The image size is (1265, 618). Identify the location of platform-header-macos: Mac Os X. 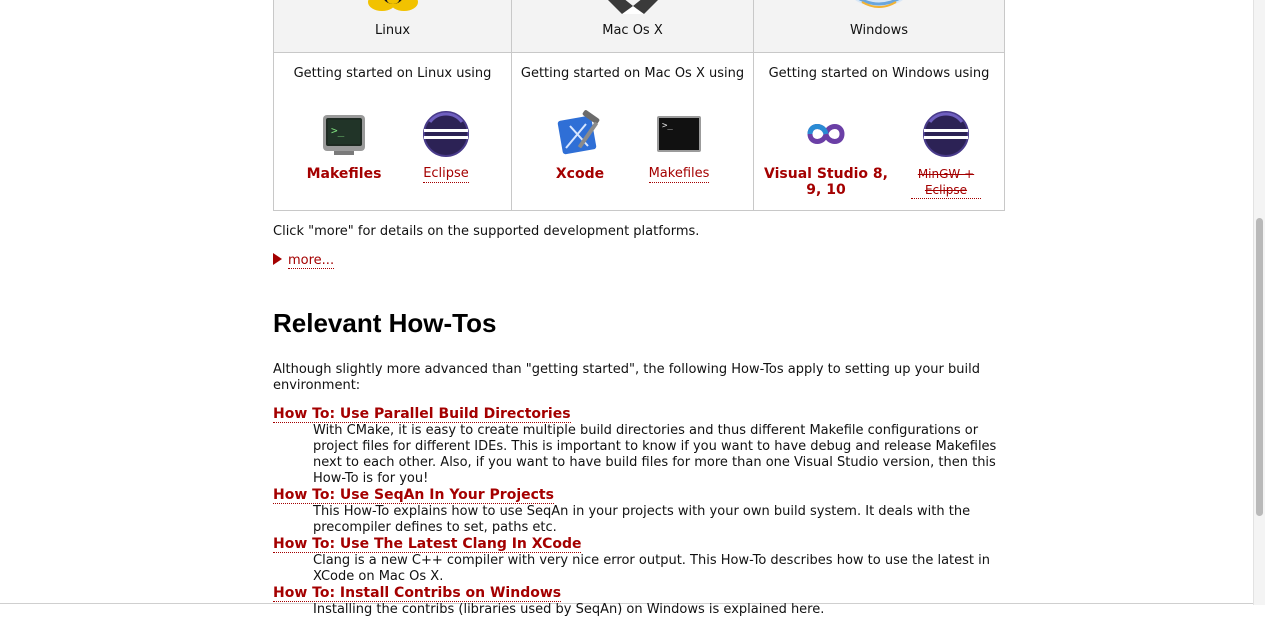
(632, 26).